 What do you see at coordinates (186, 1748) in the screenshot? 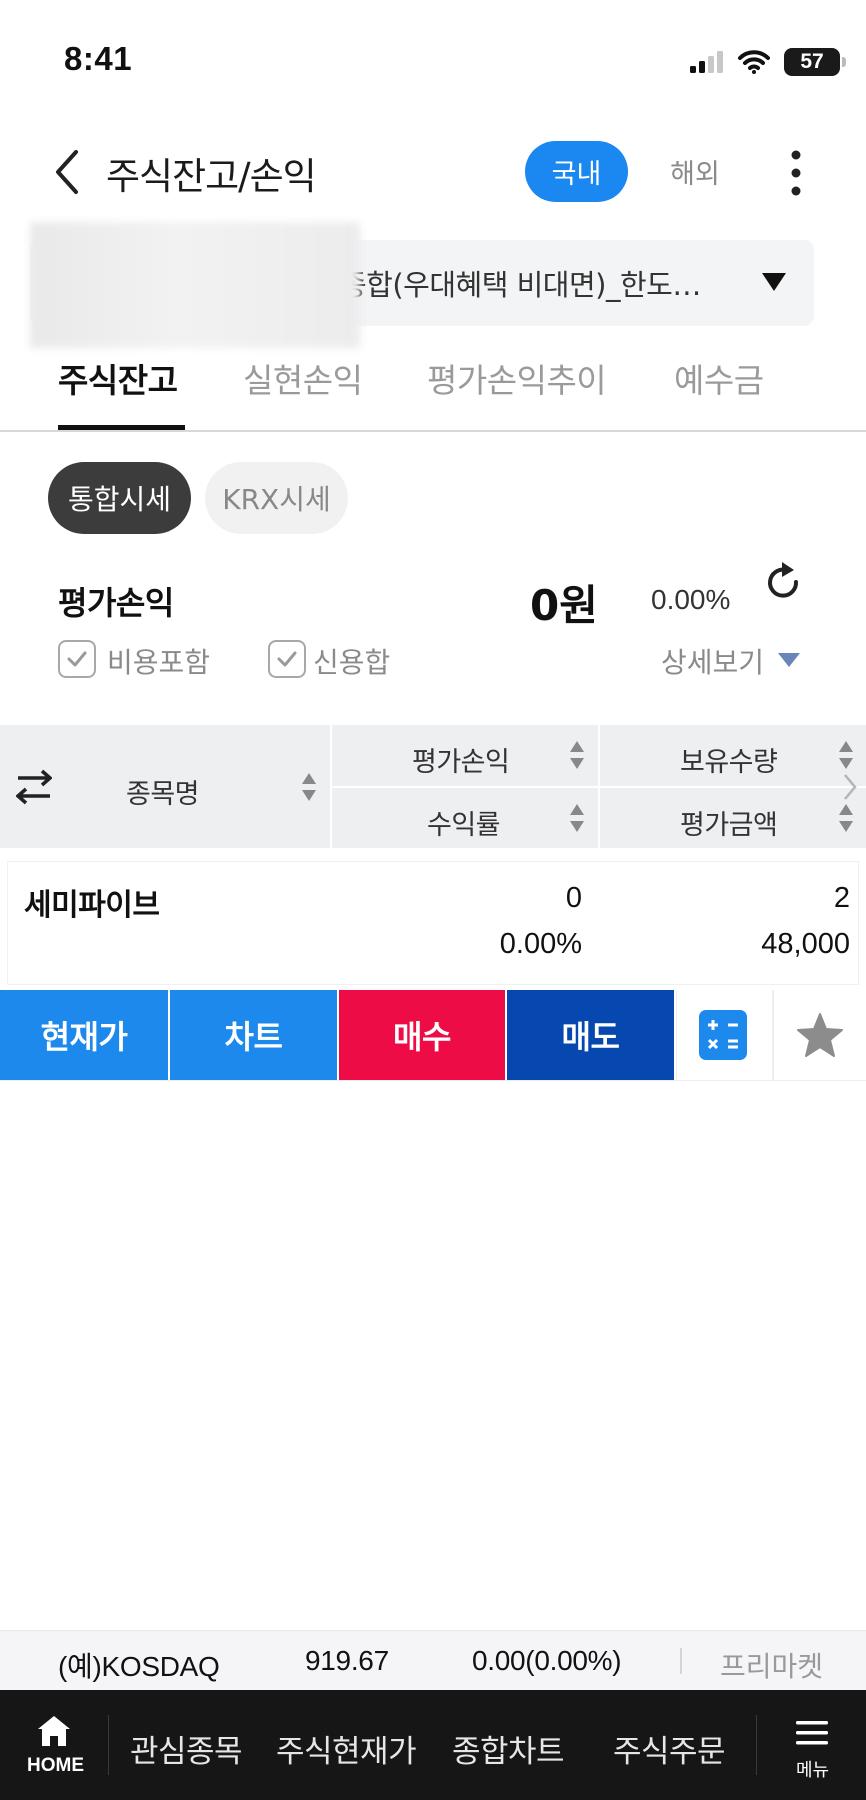
I see `nav-watchlist: 관심종목` at bounding box center [186, 1748].